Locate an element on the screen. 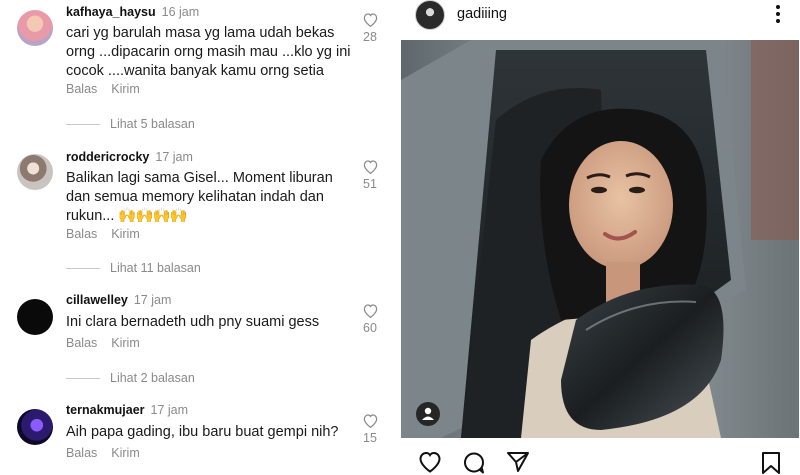 The height and width of the screenshot is (475, 800). view-replies-label: Lihat 2 balasan is located at coordinates (152, 378).